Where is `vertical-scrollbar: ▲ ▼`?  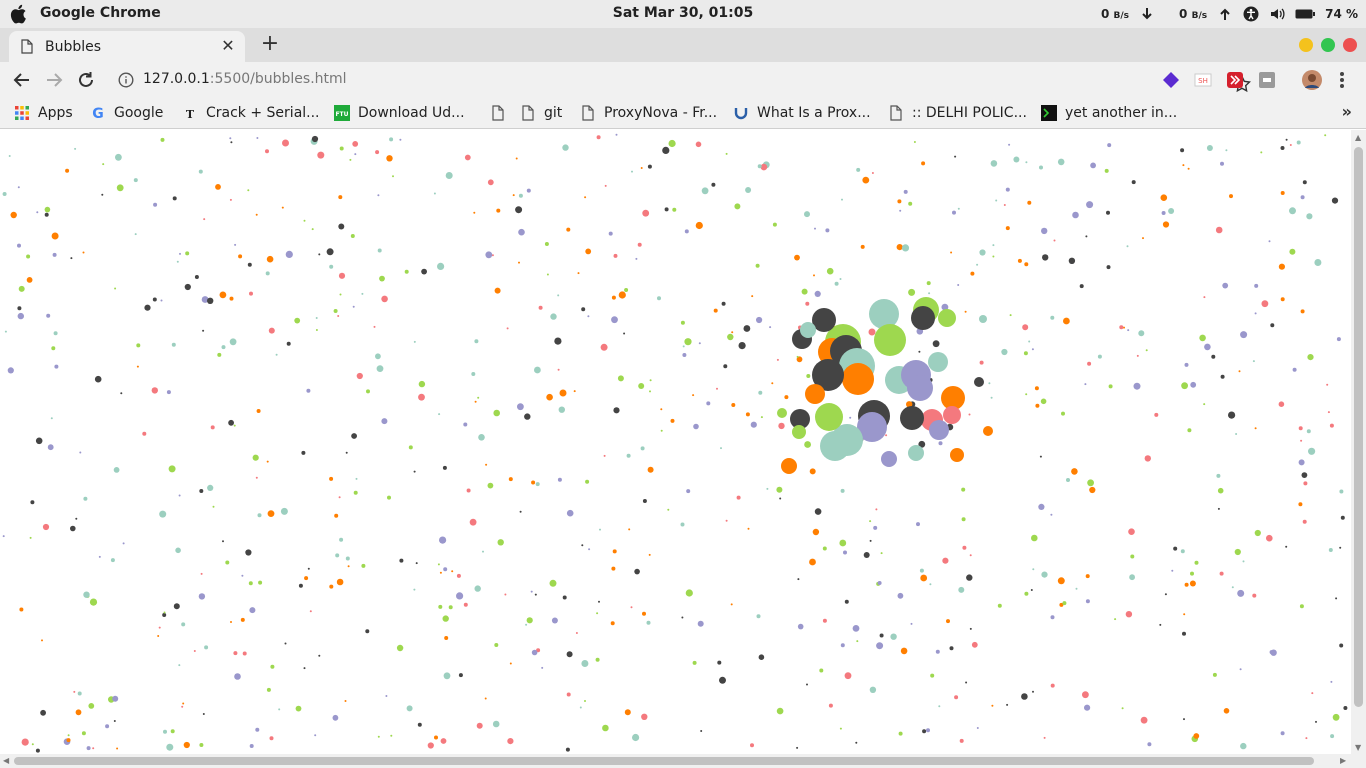
vertical-scrollbar: ▲ ▼ is located at coordinates (1358, 442).